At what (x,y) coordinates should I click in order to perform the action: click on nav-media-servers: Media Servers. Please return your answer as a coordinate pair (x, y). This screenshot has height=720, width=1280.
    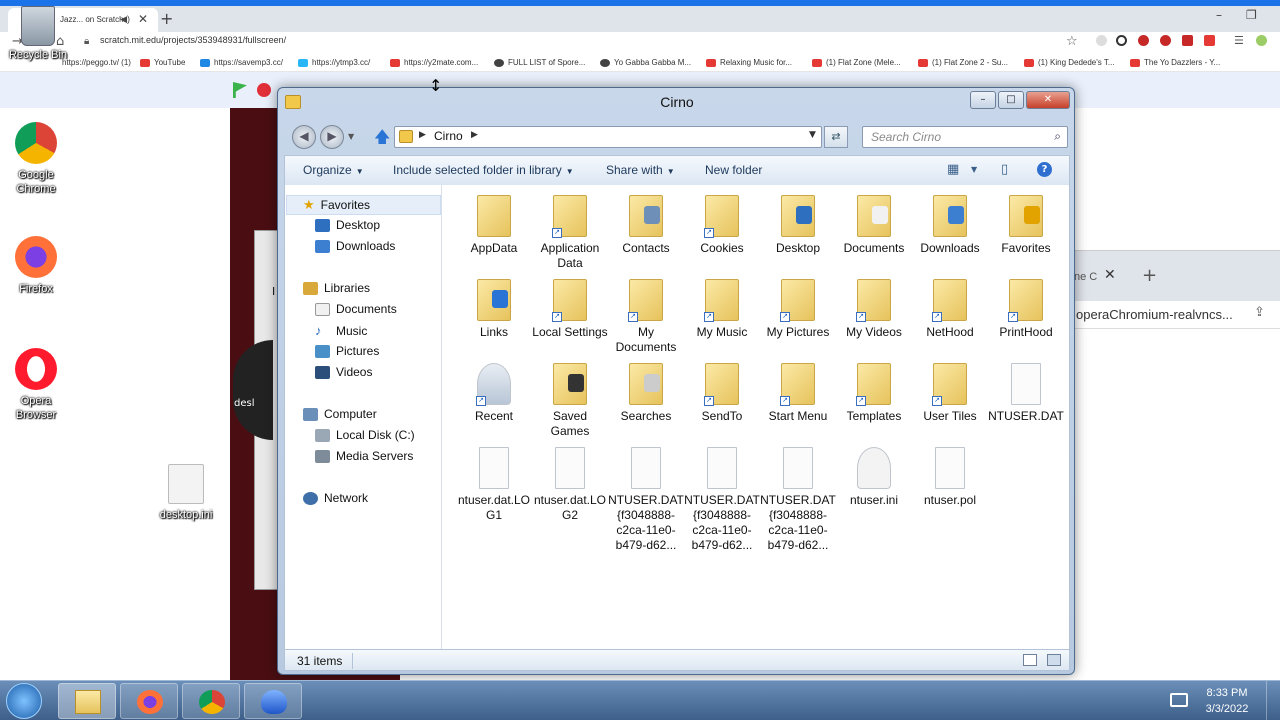
    Looking at the image, I should click on (364, 456).